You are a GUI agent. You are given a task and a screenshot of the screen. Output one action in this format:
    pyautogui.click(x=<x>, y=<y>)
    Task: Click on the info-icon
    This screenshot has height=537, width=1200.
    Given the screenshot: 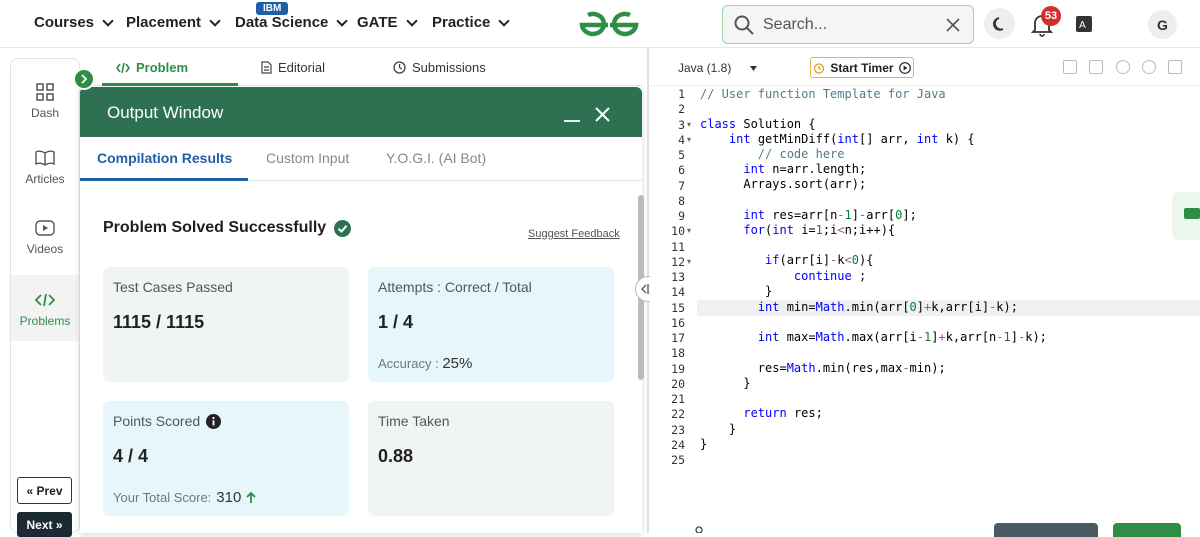 What is the action you would take?
    pyautogui.click(x=214, y=421)
    